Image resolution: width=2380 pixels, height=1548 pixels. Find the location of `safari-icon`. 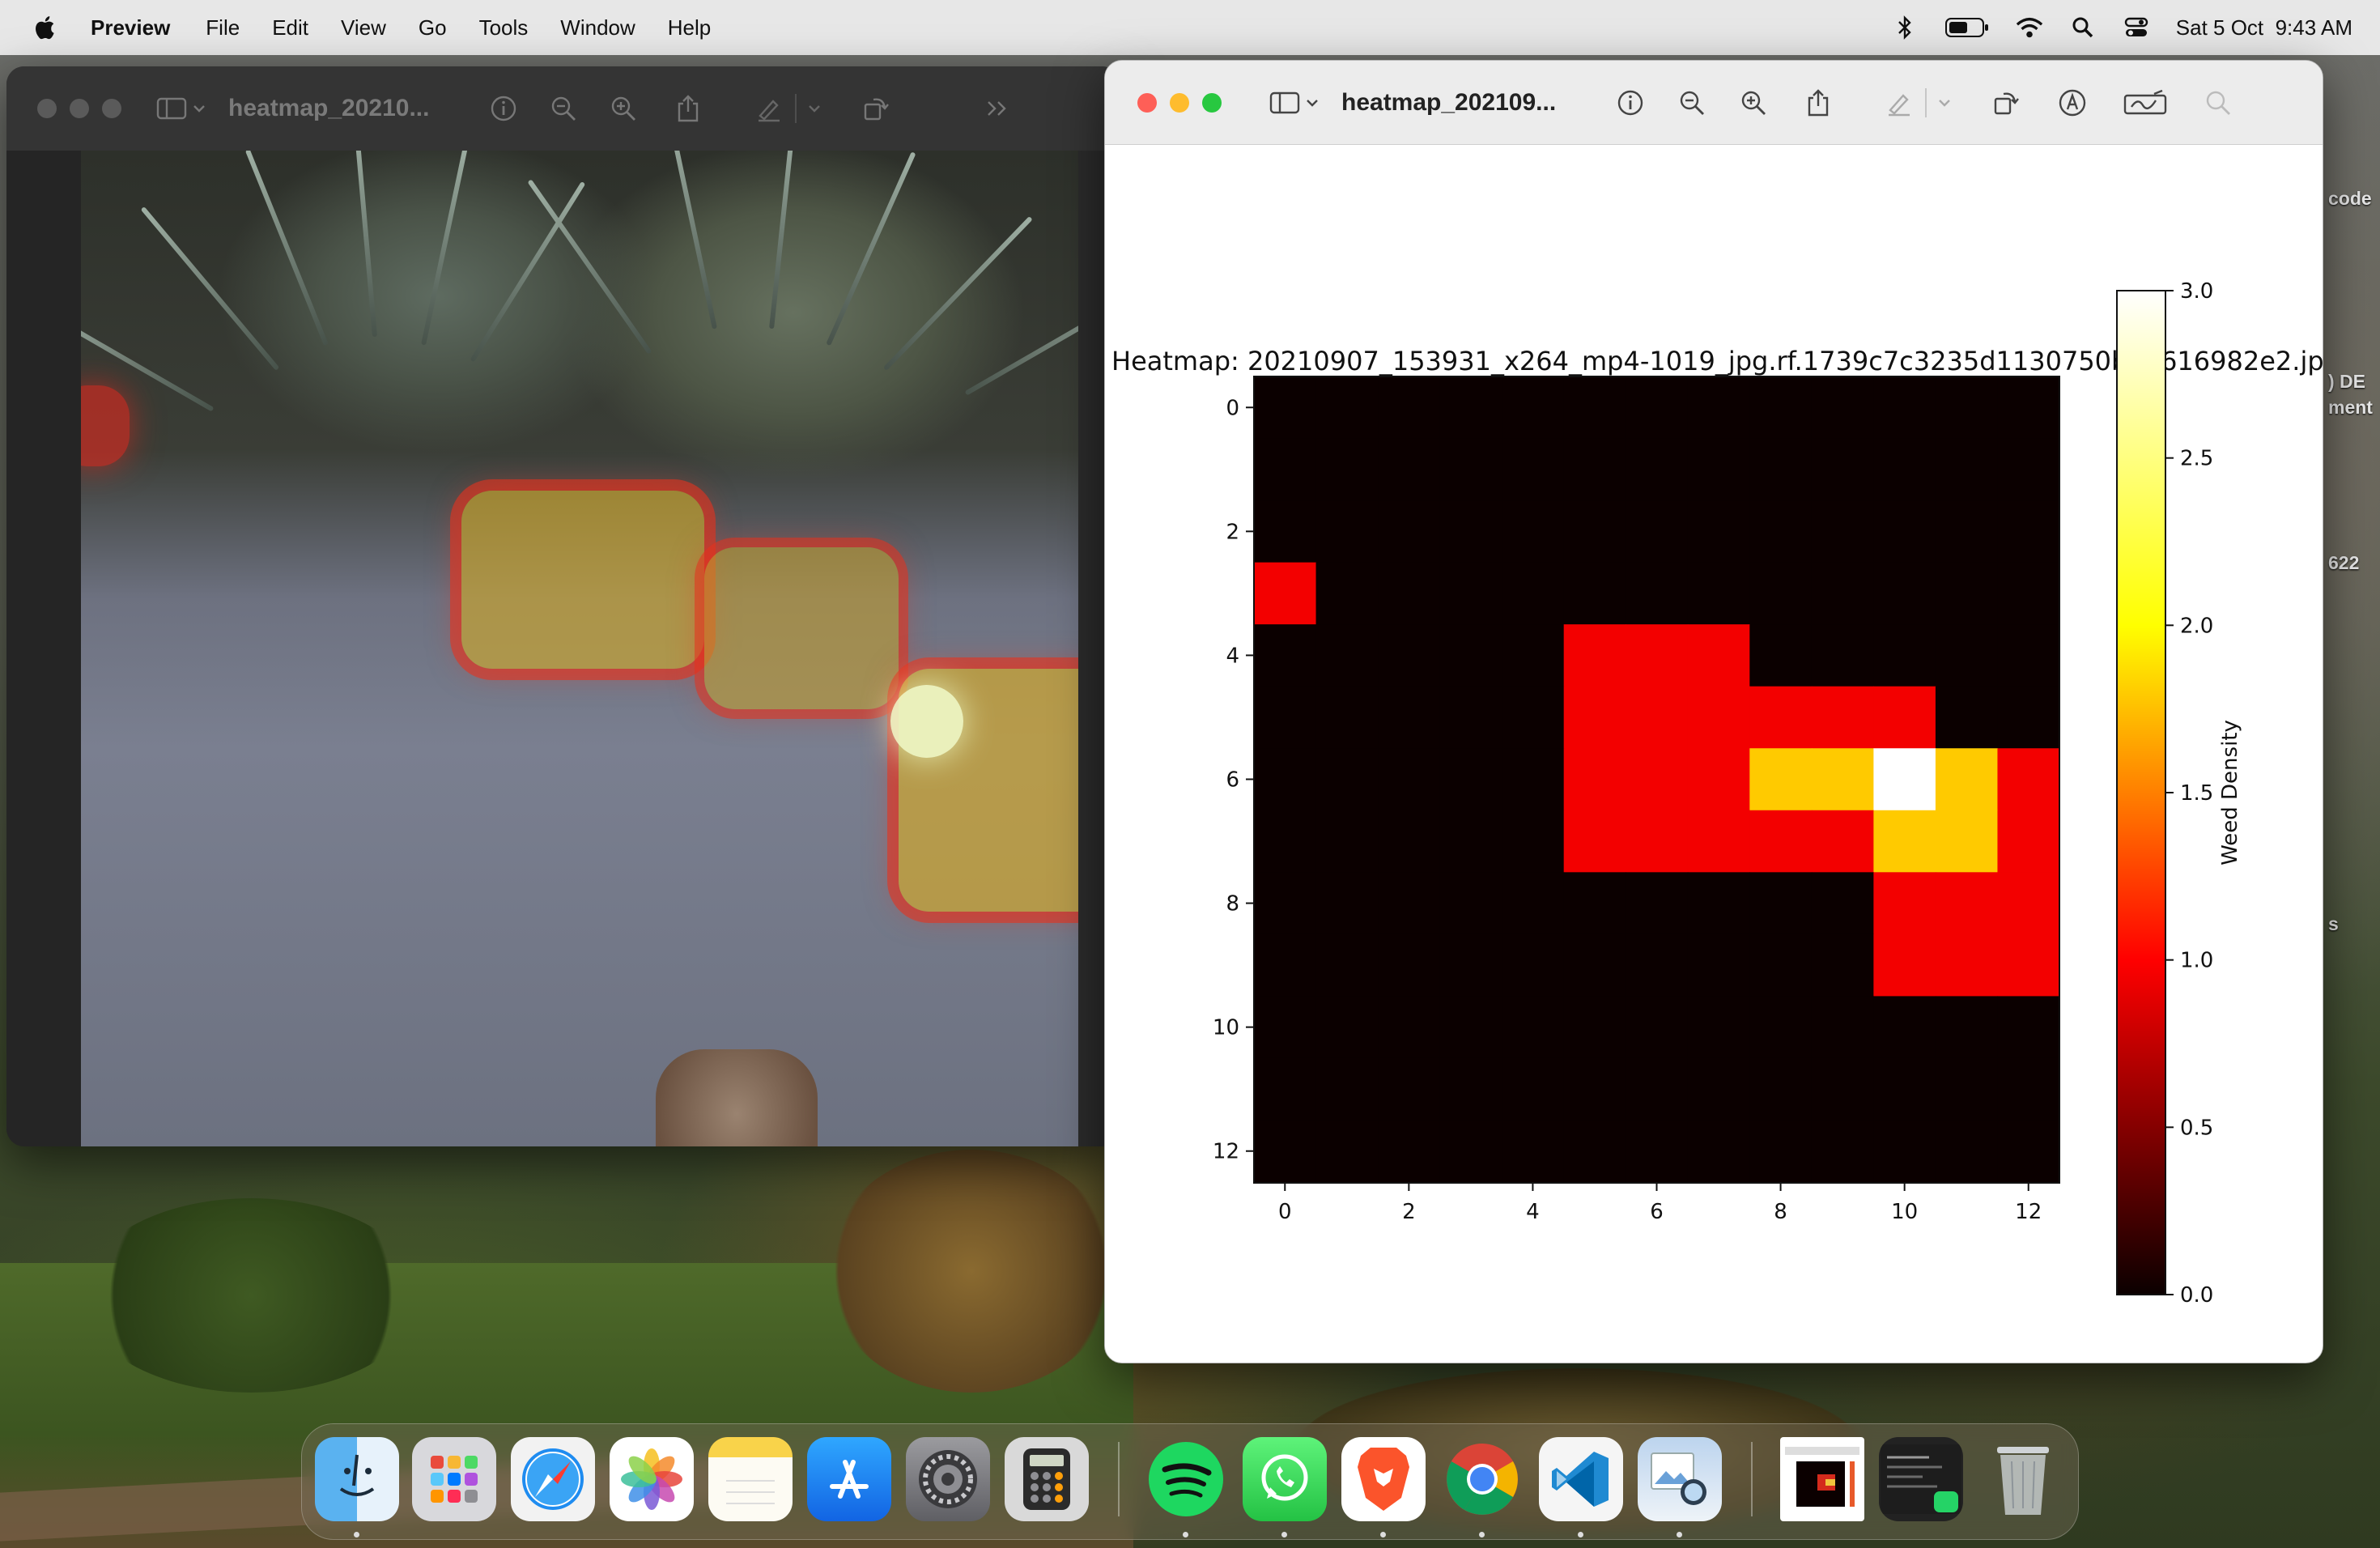

safari-icon is located at coordinates (553, 1479).